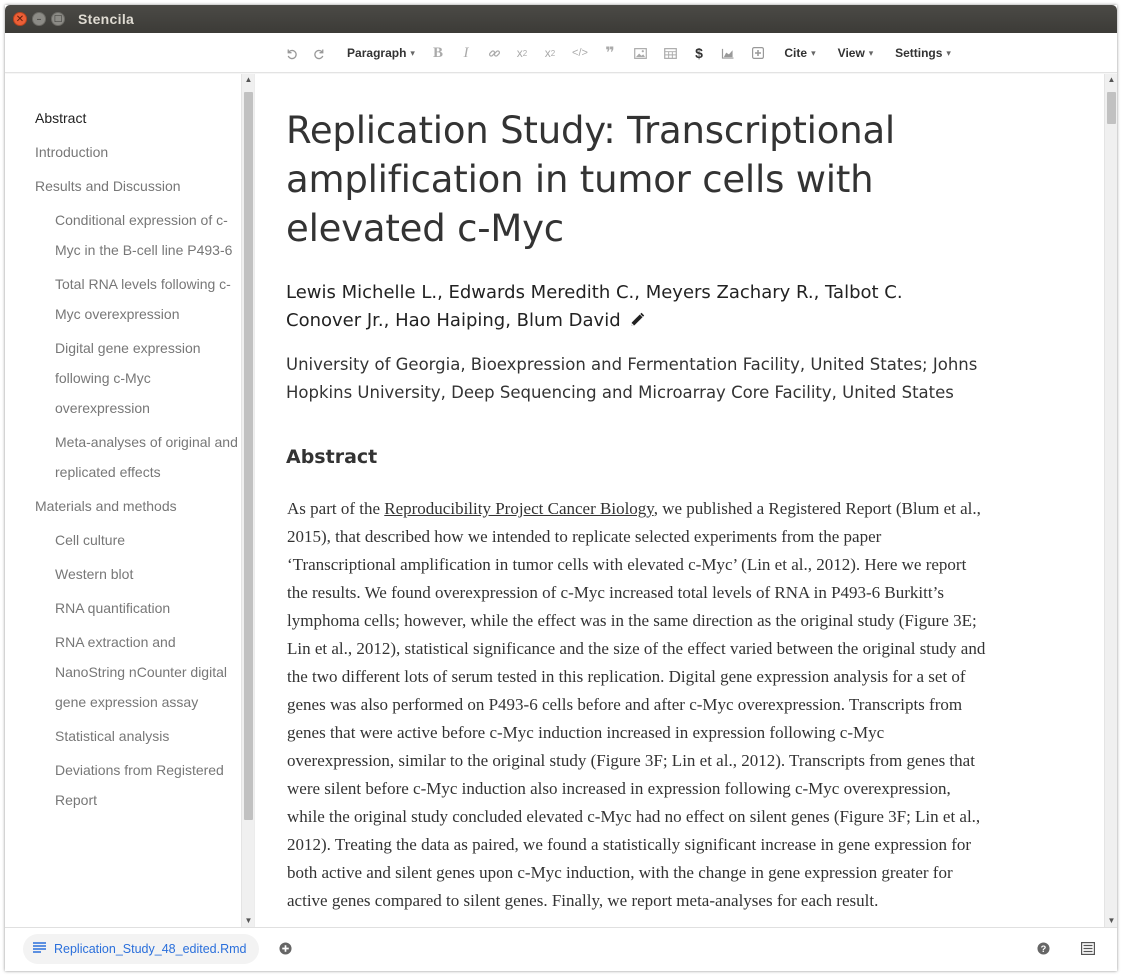 The image size is (1126, 976). Describe the element at coordinates (58, 19) in the screenshot. I see `window-maximize-button: □` at that location.